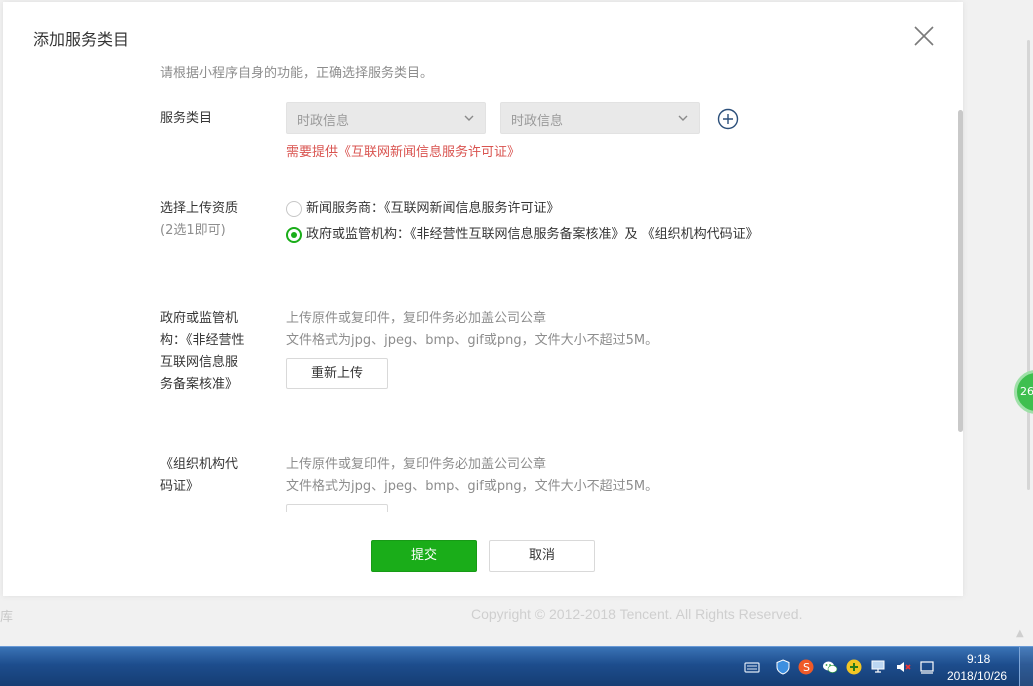 This screenshot has height=686, width=1033. Describe the element at coordinates (600, 118) in the screenshot. I see `category-select-secondary: 时政信息` at that location.